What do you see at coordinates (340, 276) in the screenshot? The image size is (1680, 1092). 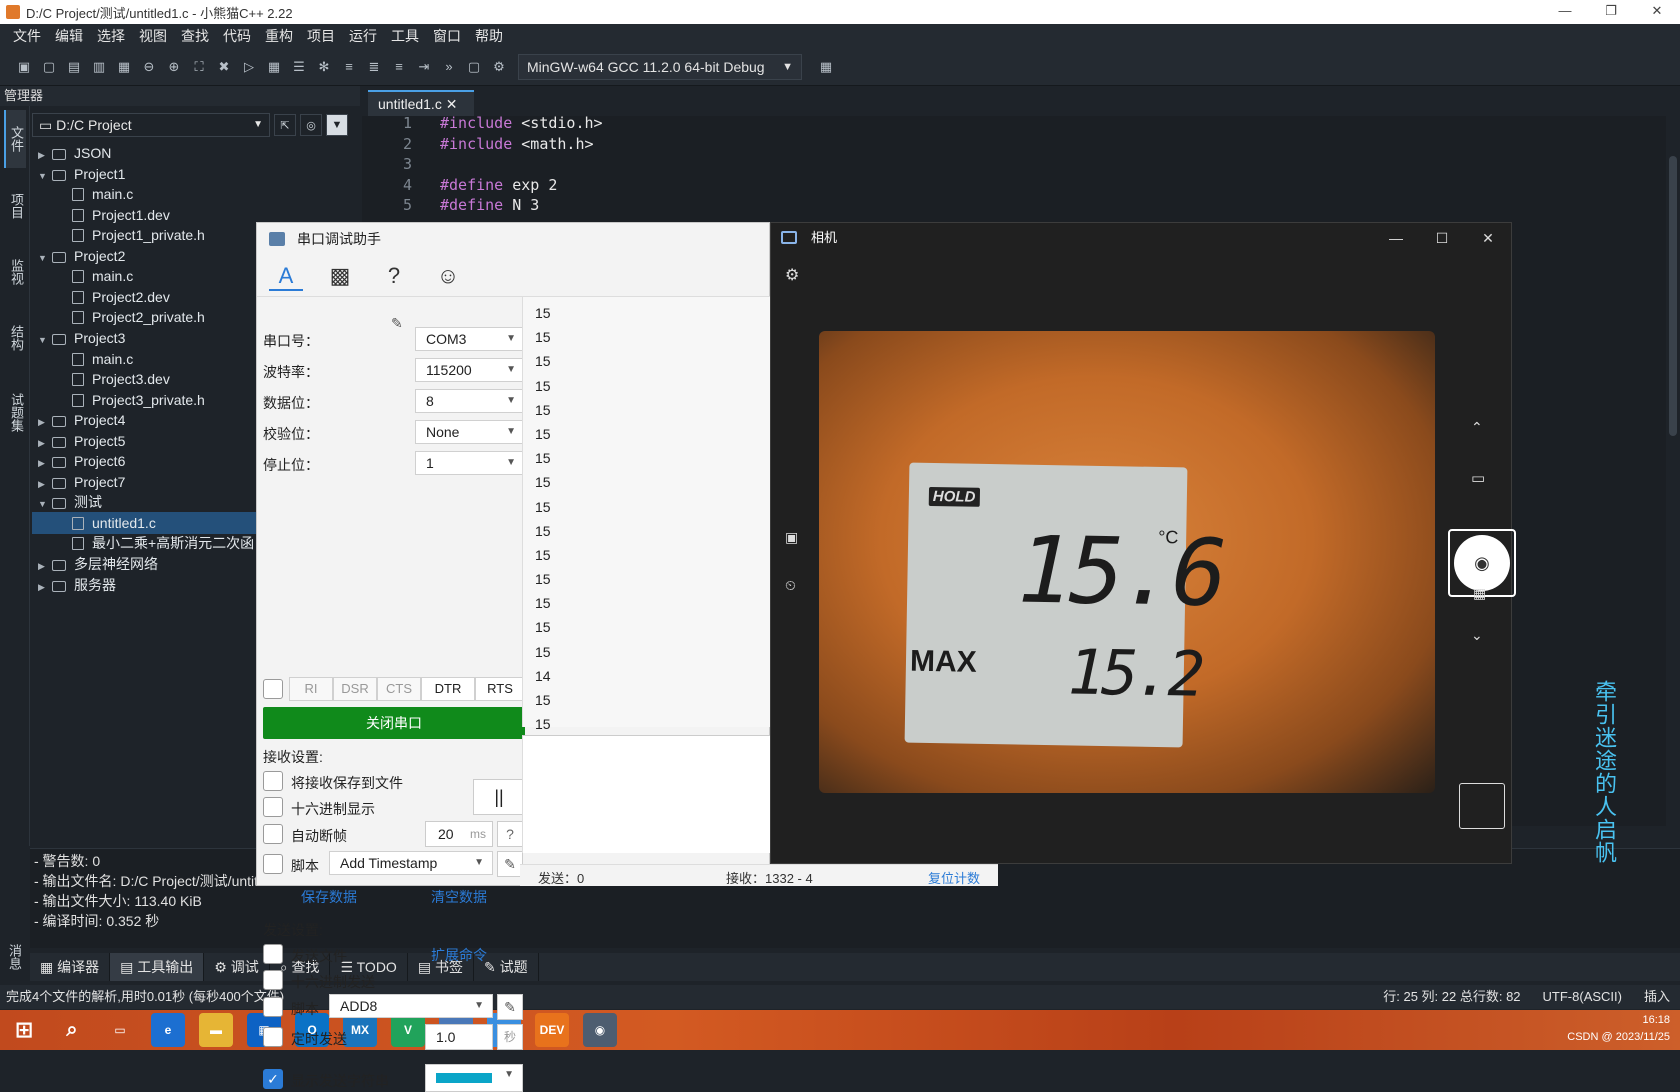 I see `chart-mode-icon: ▩` at bounding box center [340, 276].